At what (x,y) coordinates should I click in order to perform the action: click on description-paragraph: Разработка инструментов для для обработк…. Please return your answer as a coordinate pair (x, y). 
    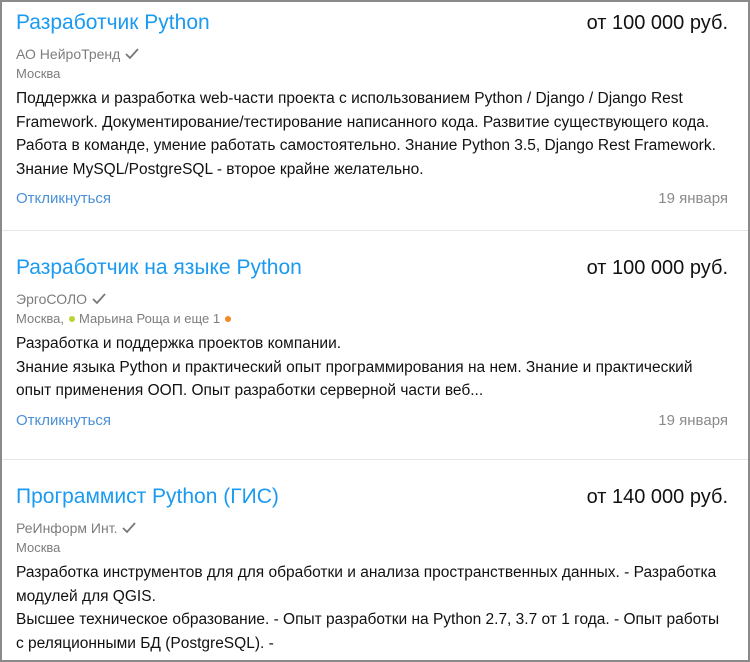
    Looking at the image, I should click on (366, 584).